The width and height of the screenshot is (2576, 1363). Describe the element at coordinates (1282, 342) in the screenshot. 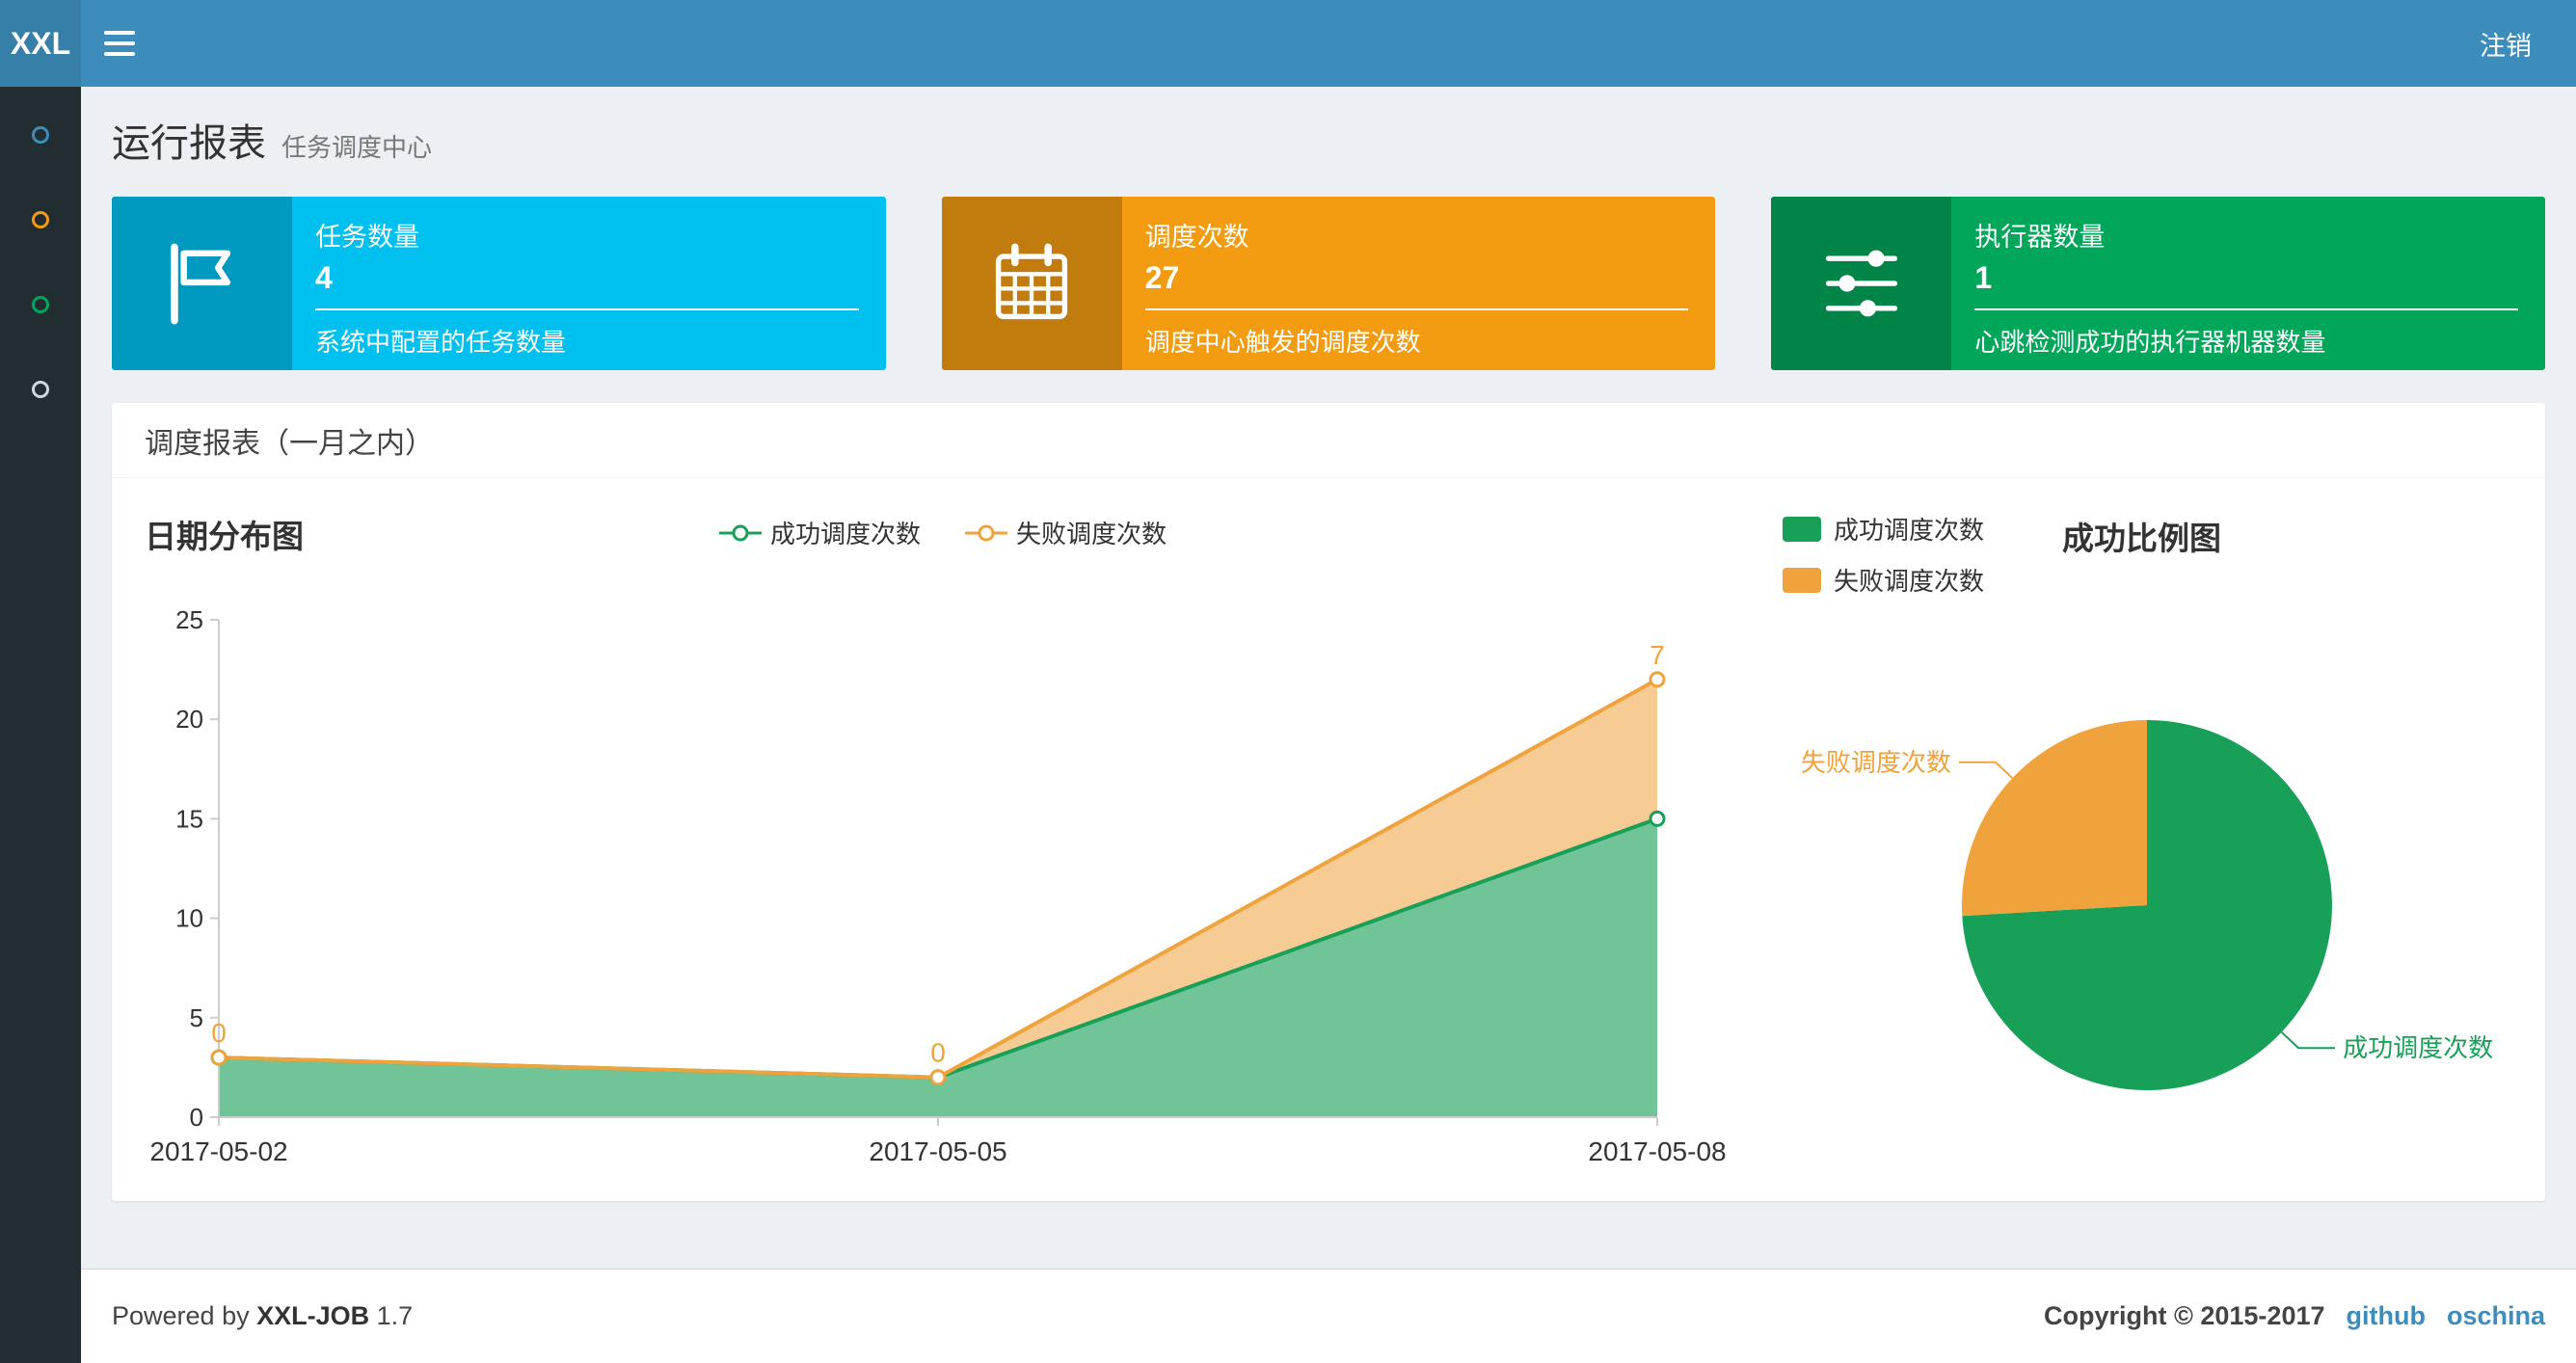

I see `info-box-description: 调度中心触发的调度次数` at that location.